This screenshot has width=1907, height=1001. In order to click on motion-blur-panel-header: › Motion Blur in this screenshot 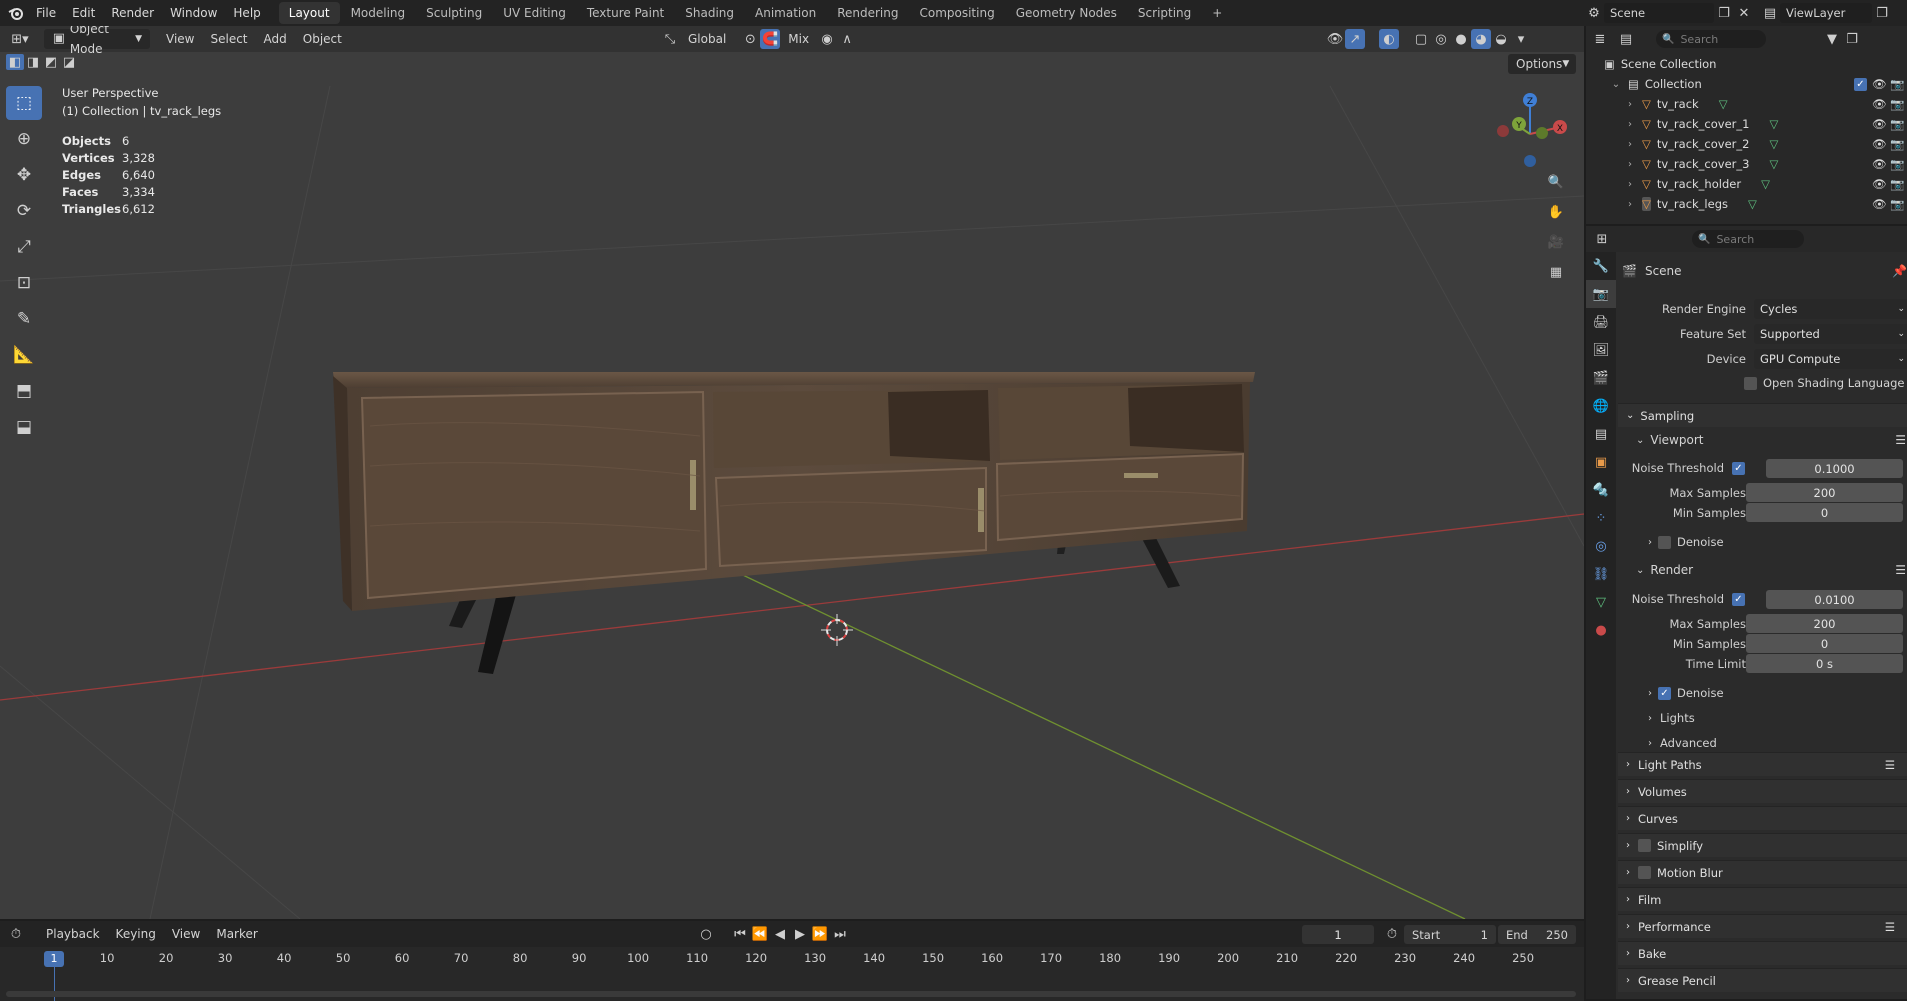, I will do `click(1762, 872)`.